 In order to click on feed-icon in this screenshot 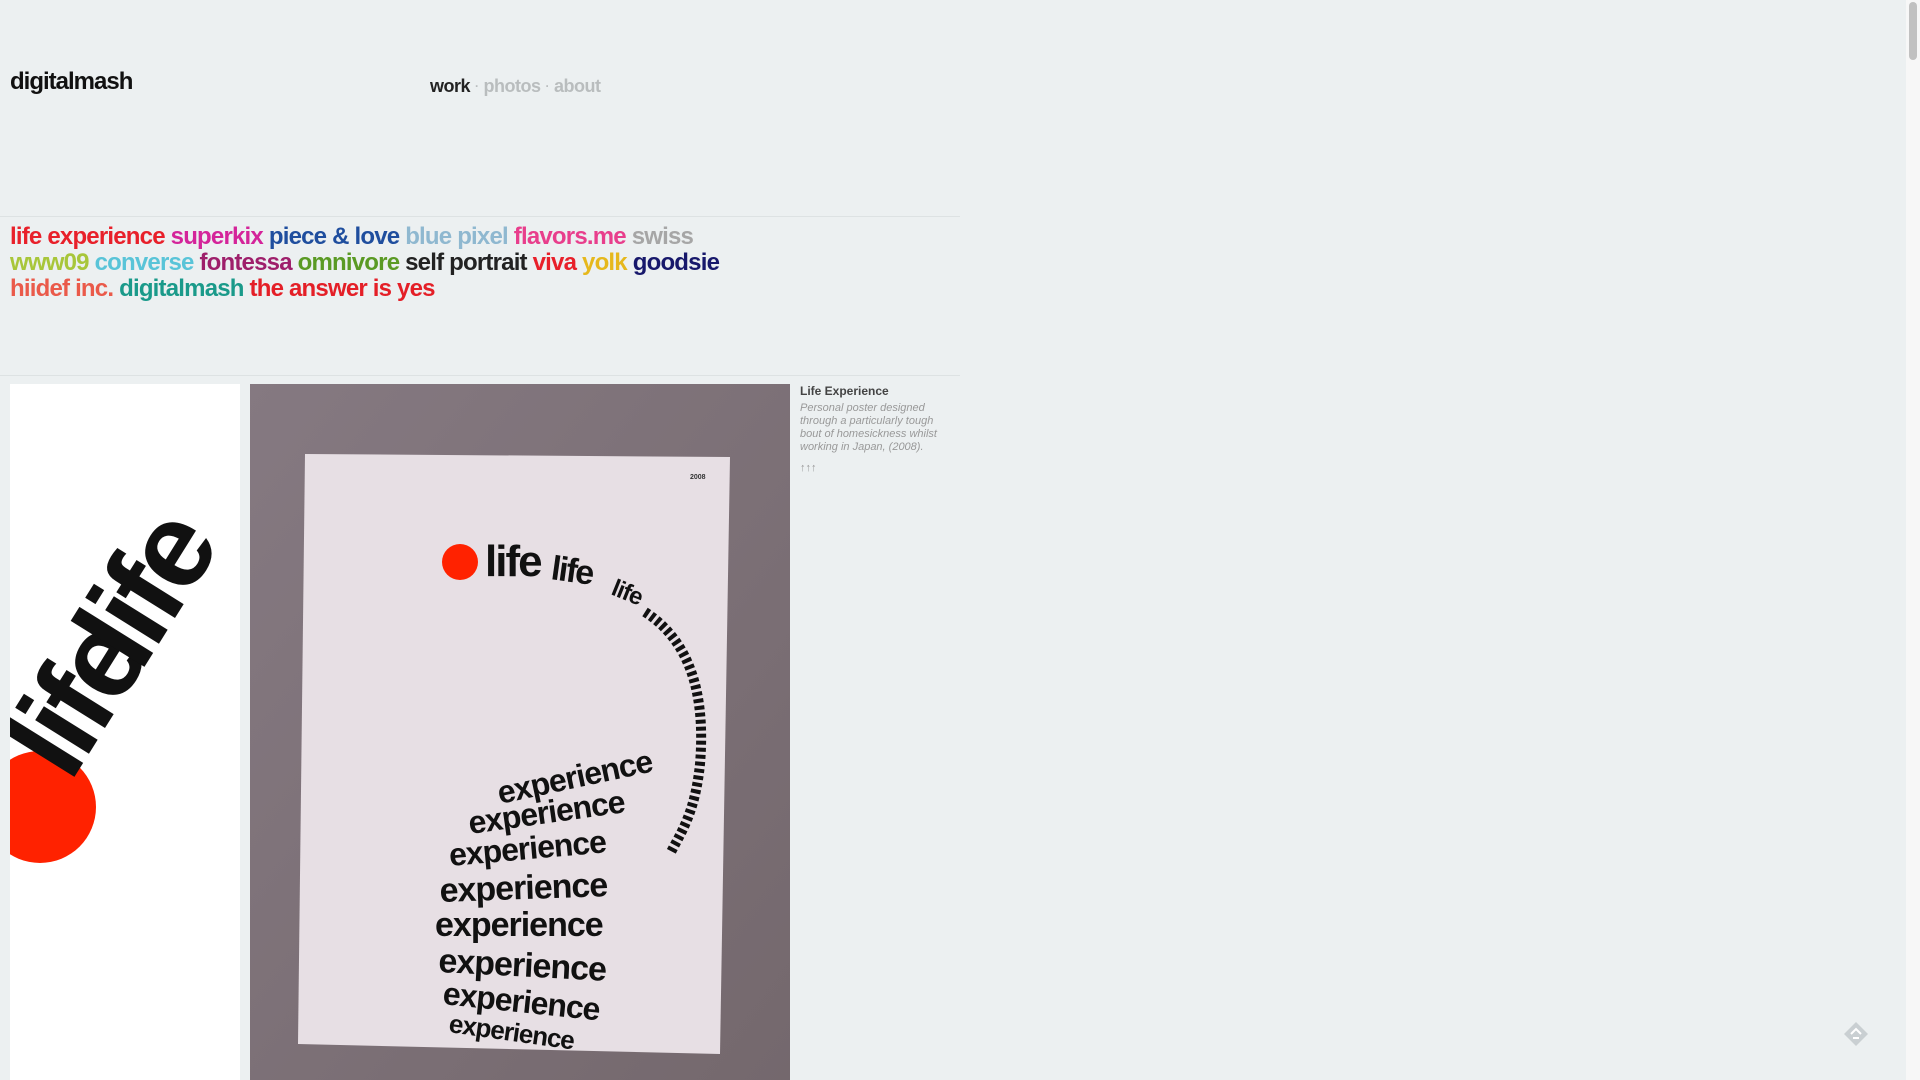, I will do `click(1856, 1034)`.